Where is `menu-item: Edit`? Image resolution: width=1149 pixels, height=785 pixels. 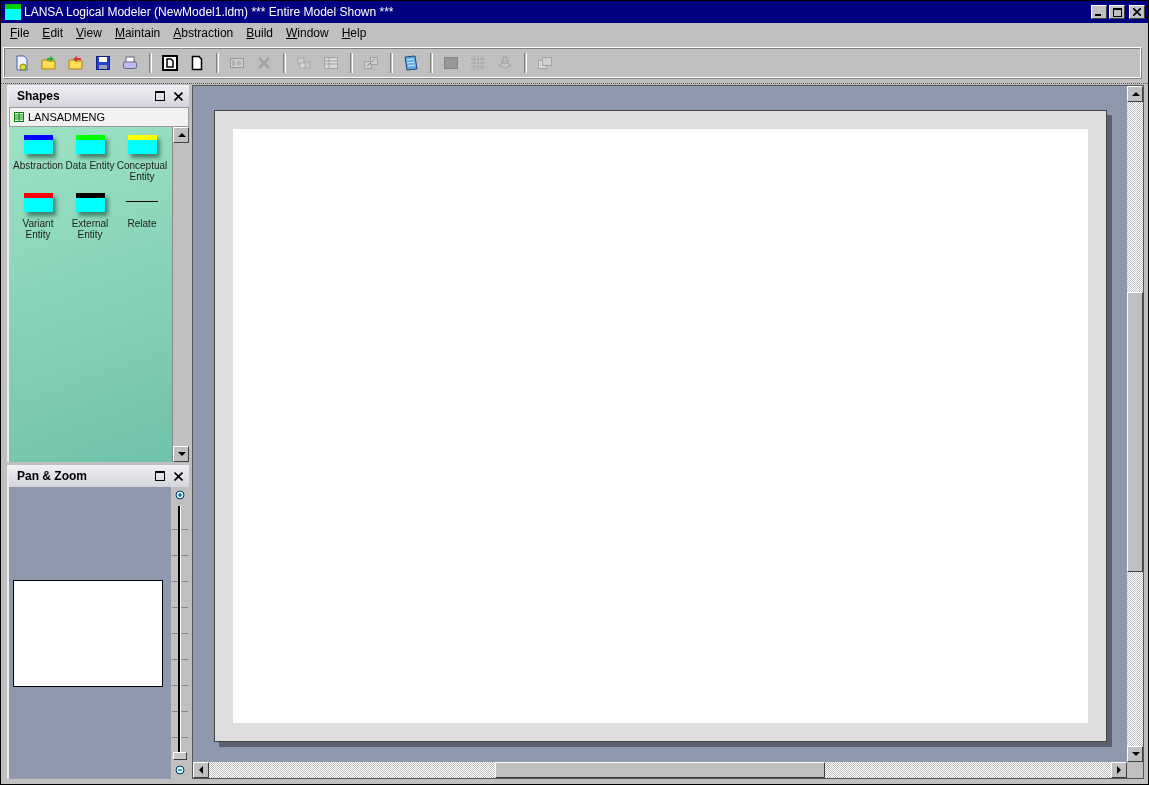
menu-item: Edit is located at coordinates (53, 33).